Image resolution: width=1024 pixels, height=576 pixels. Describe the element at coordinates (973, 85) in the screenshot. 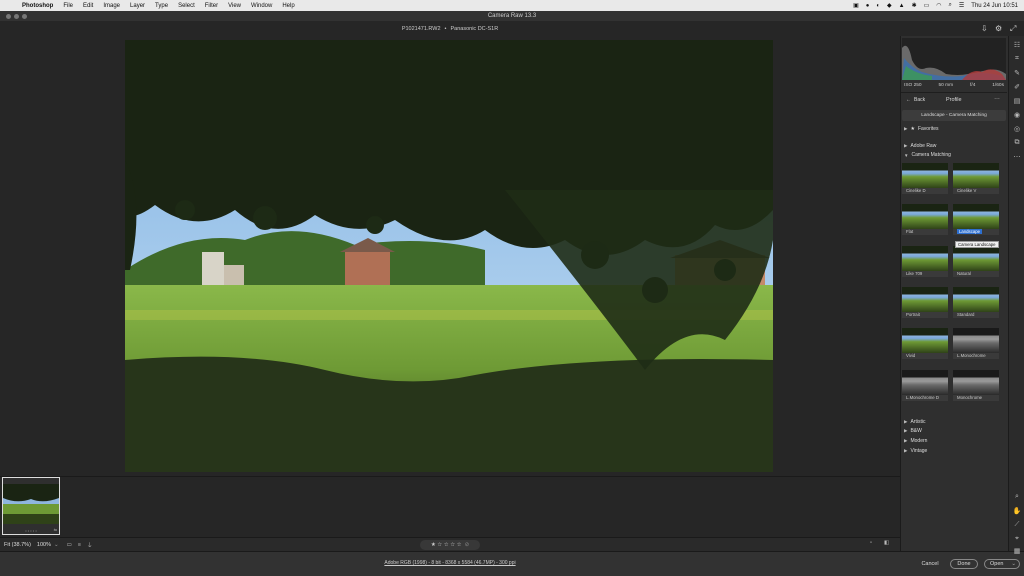

I see `exif-aperture: f/4` at that location.